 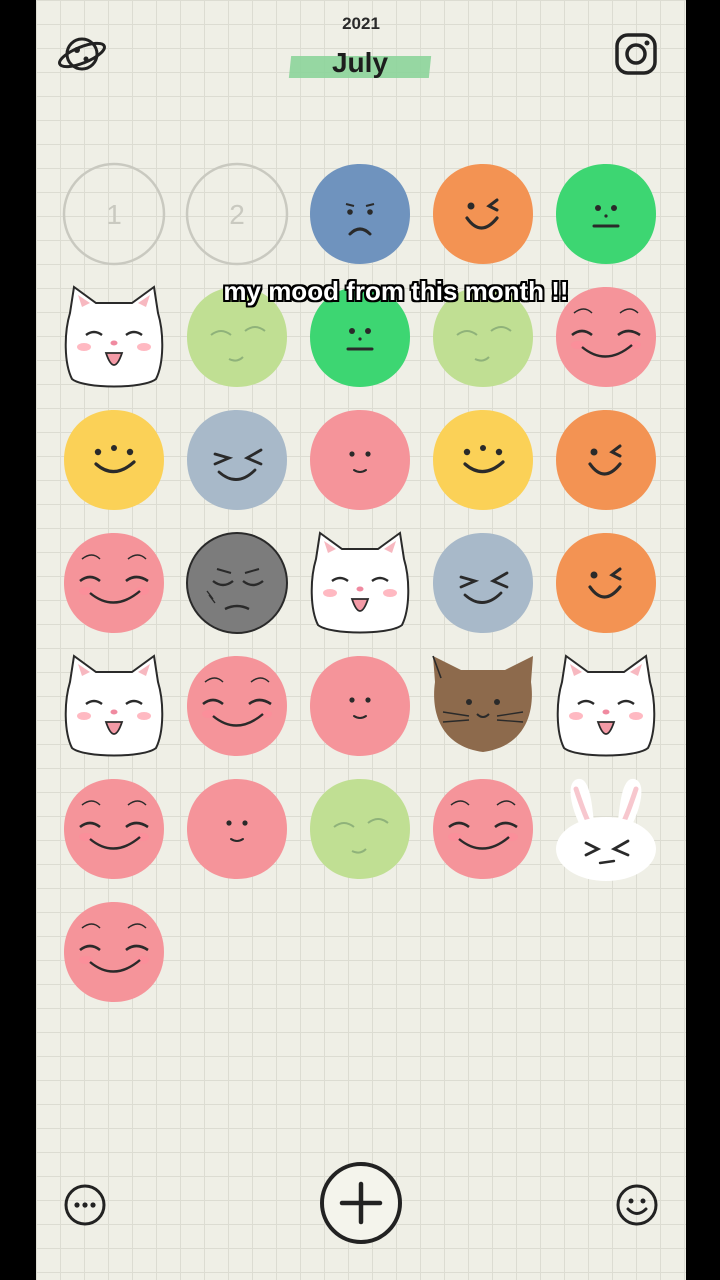 I want to click on day-number: 1, so click(x=114, y=214).